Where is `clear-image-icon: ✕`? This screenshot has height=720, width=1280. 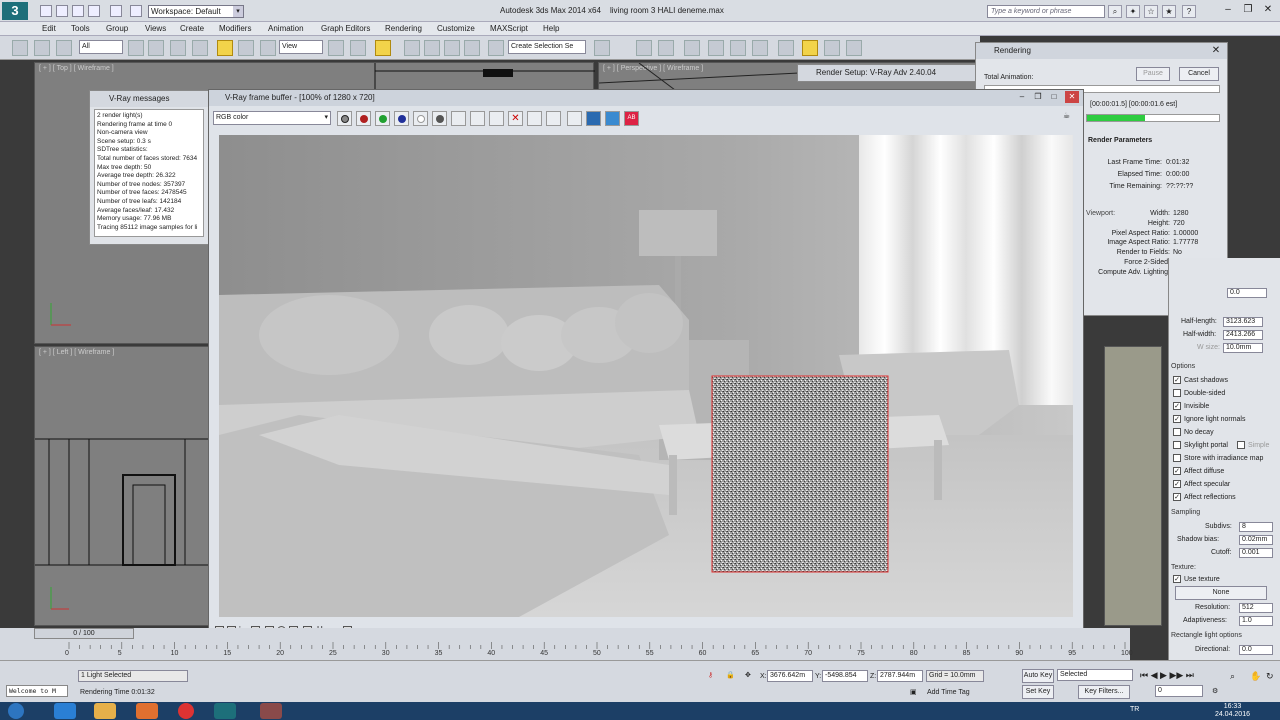
clear-image-icon: ✕ is located at coordinates (515, 118).